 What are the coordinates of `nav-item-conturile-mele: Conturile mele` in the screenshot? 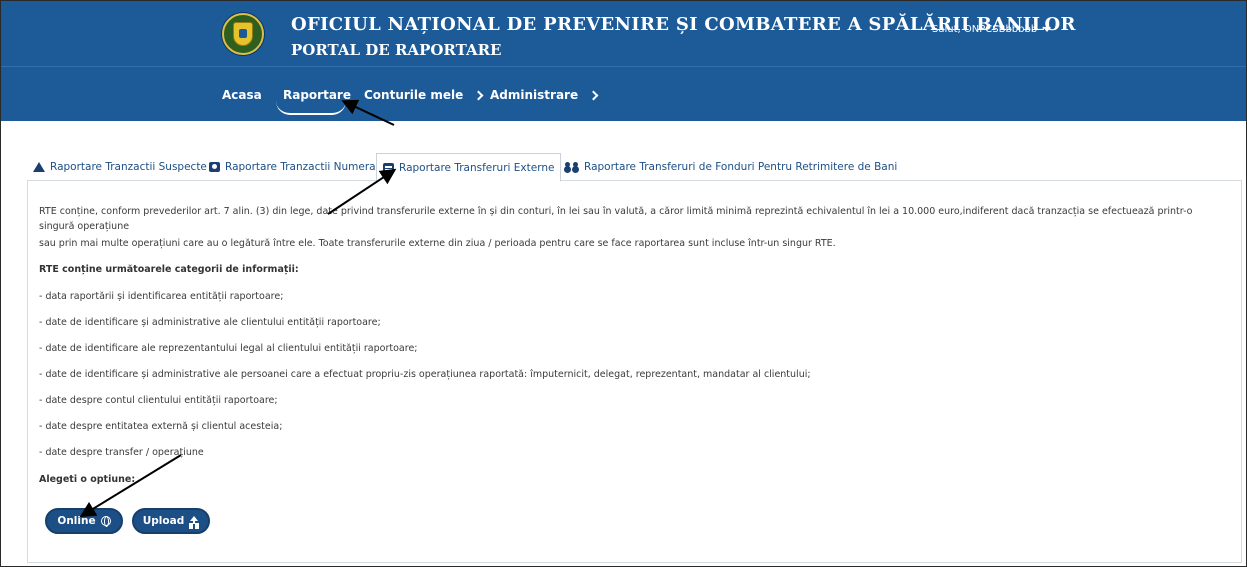 It's located at (424, 95).